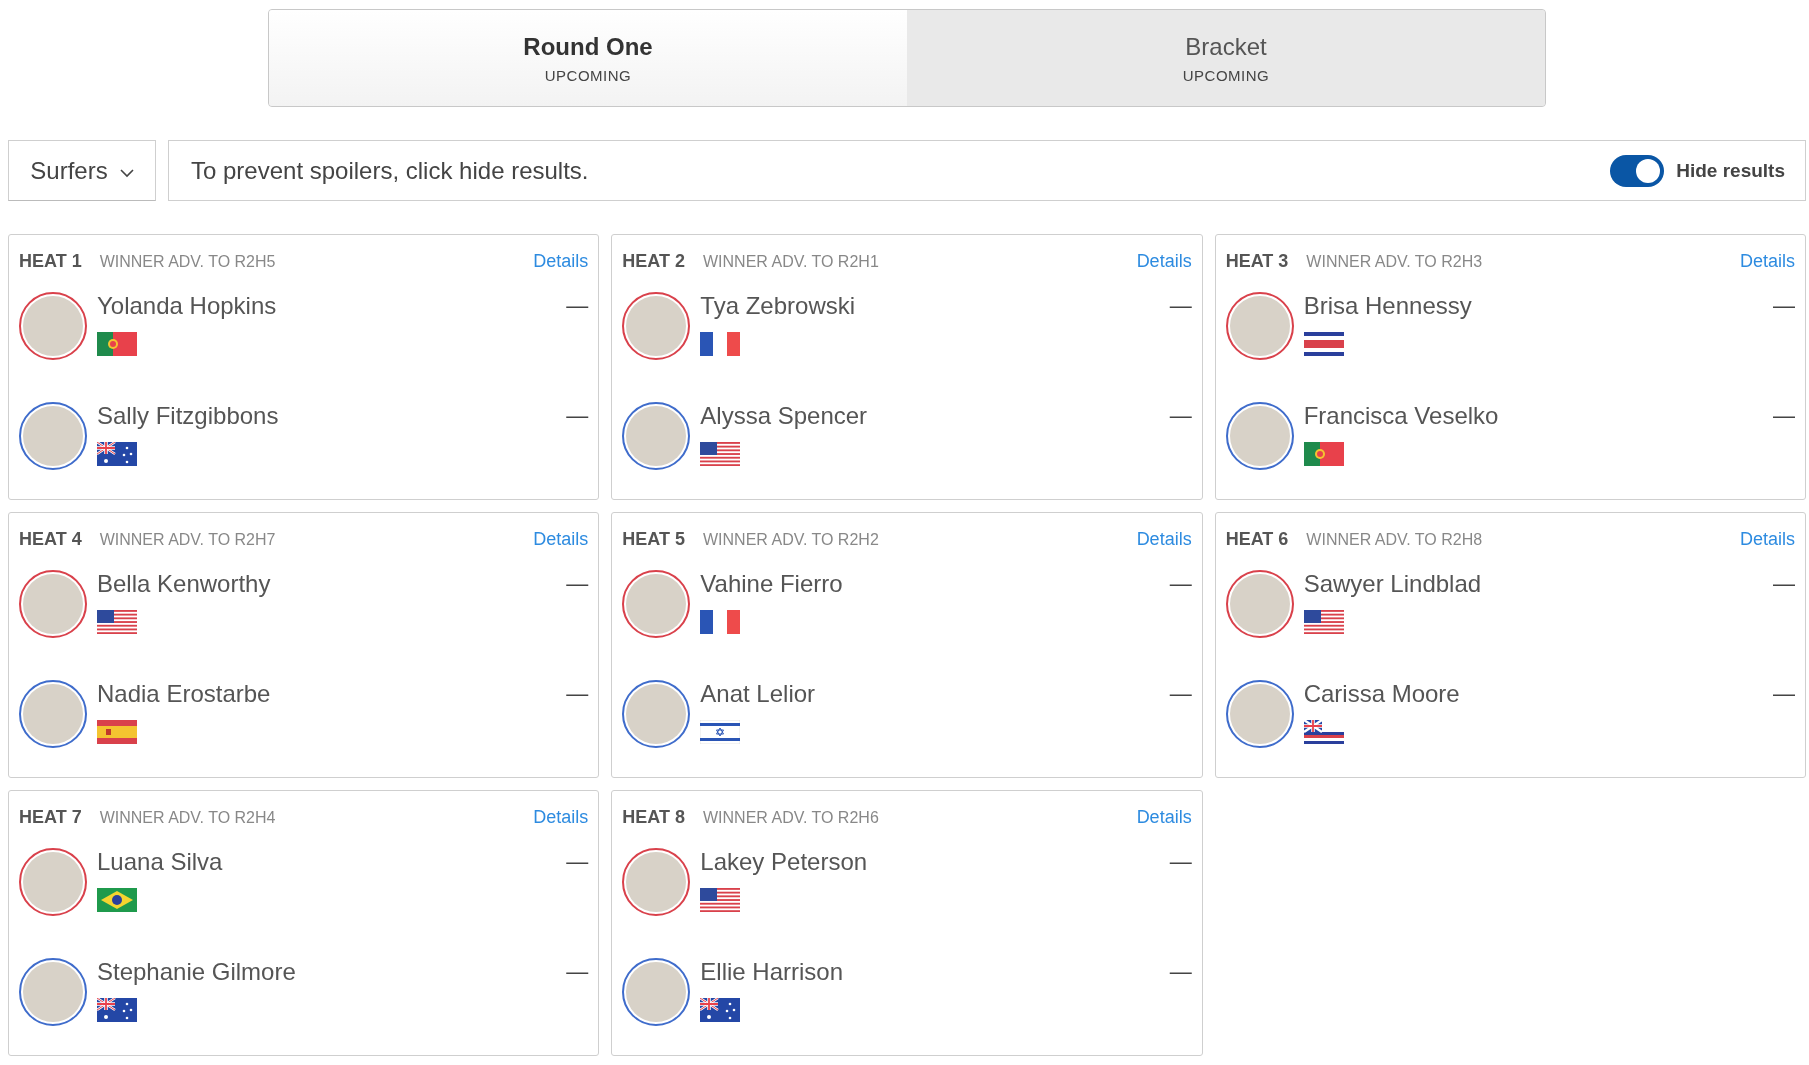  Describe the element at coordinates (784, 416) in the screenshot. I see `surfer-name: Alyssa Spencer` at that location.